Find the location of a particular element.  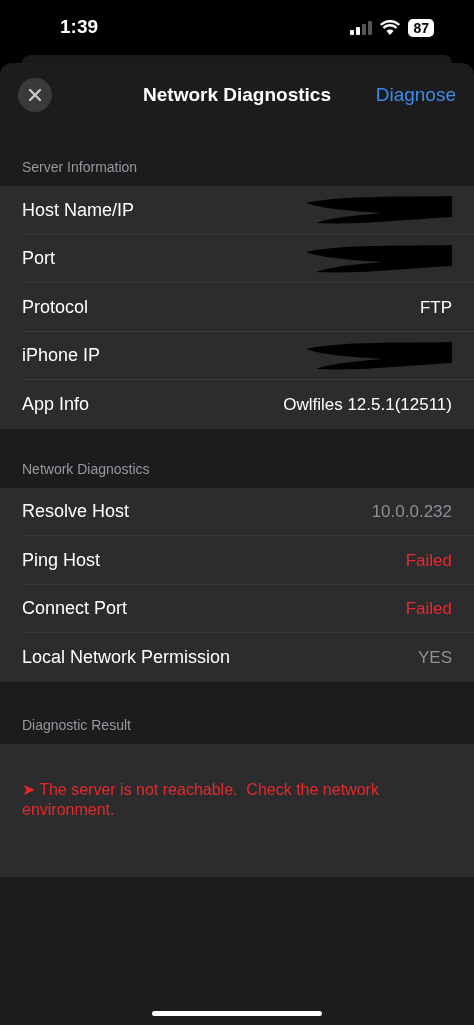

row-value: YES is located at coordinates (434, 657).